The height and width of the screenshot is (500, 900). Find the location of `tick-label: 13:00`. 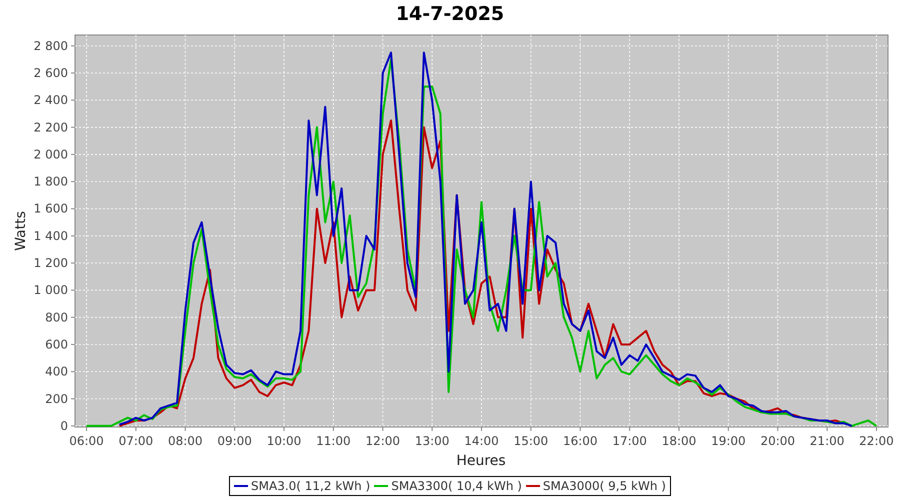

tick-label: 13:00 is located at coordinates (432, 441).